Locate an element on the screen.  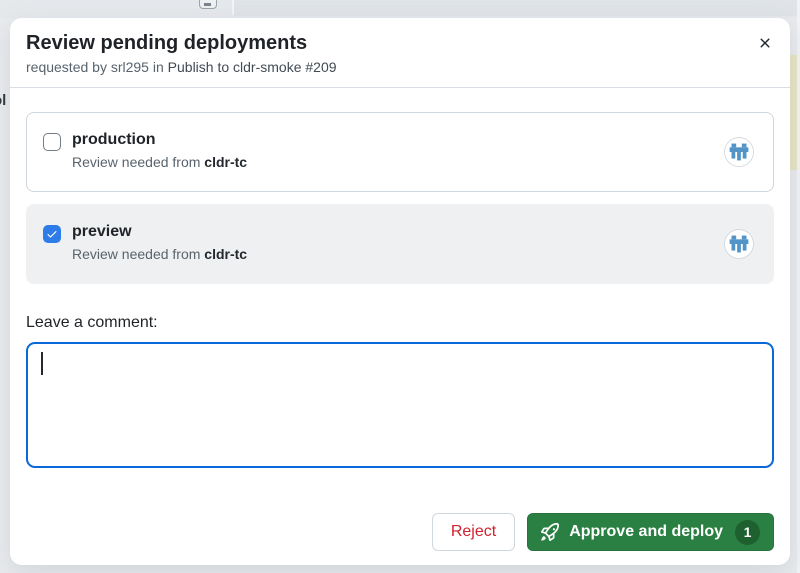
environment-text: production Review needed from cldr-tc is located at coordinates (159, 150).